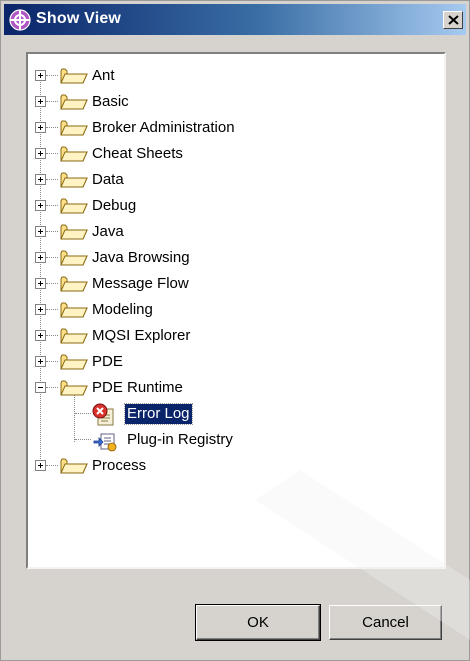  I want to click on close-button, so click(453, 20).